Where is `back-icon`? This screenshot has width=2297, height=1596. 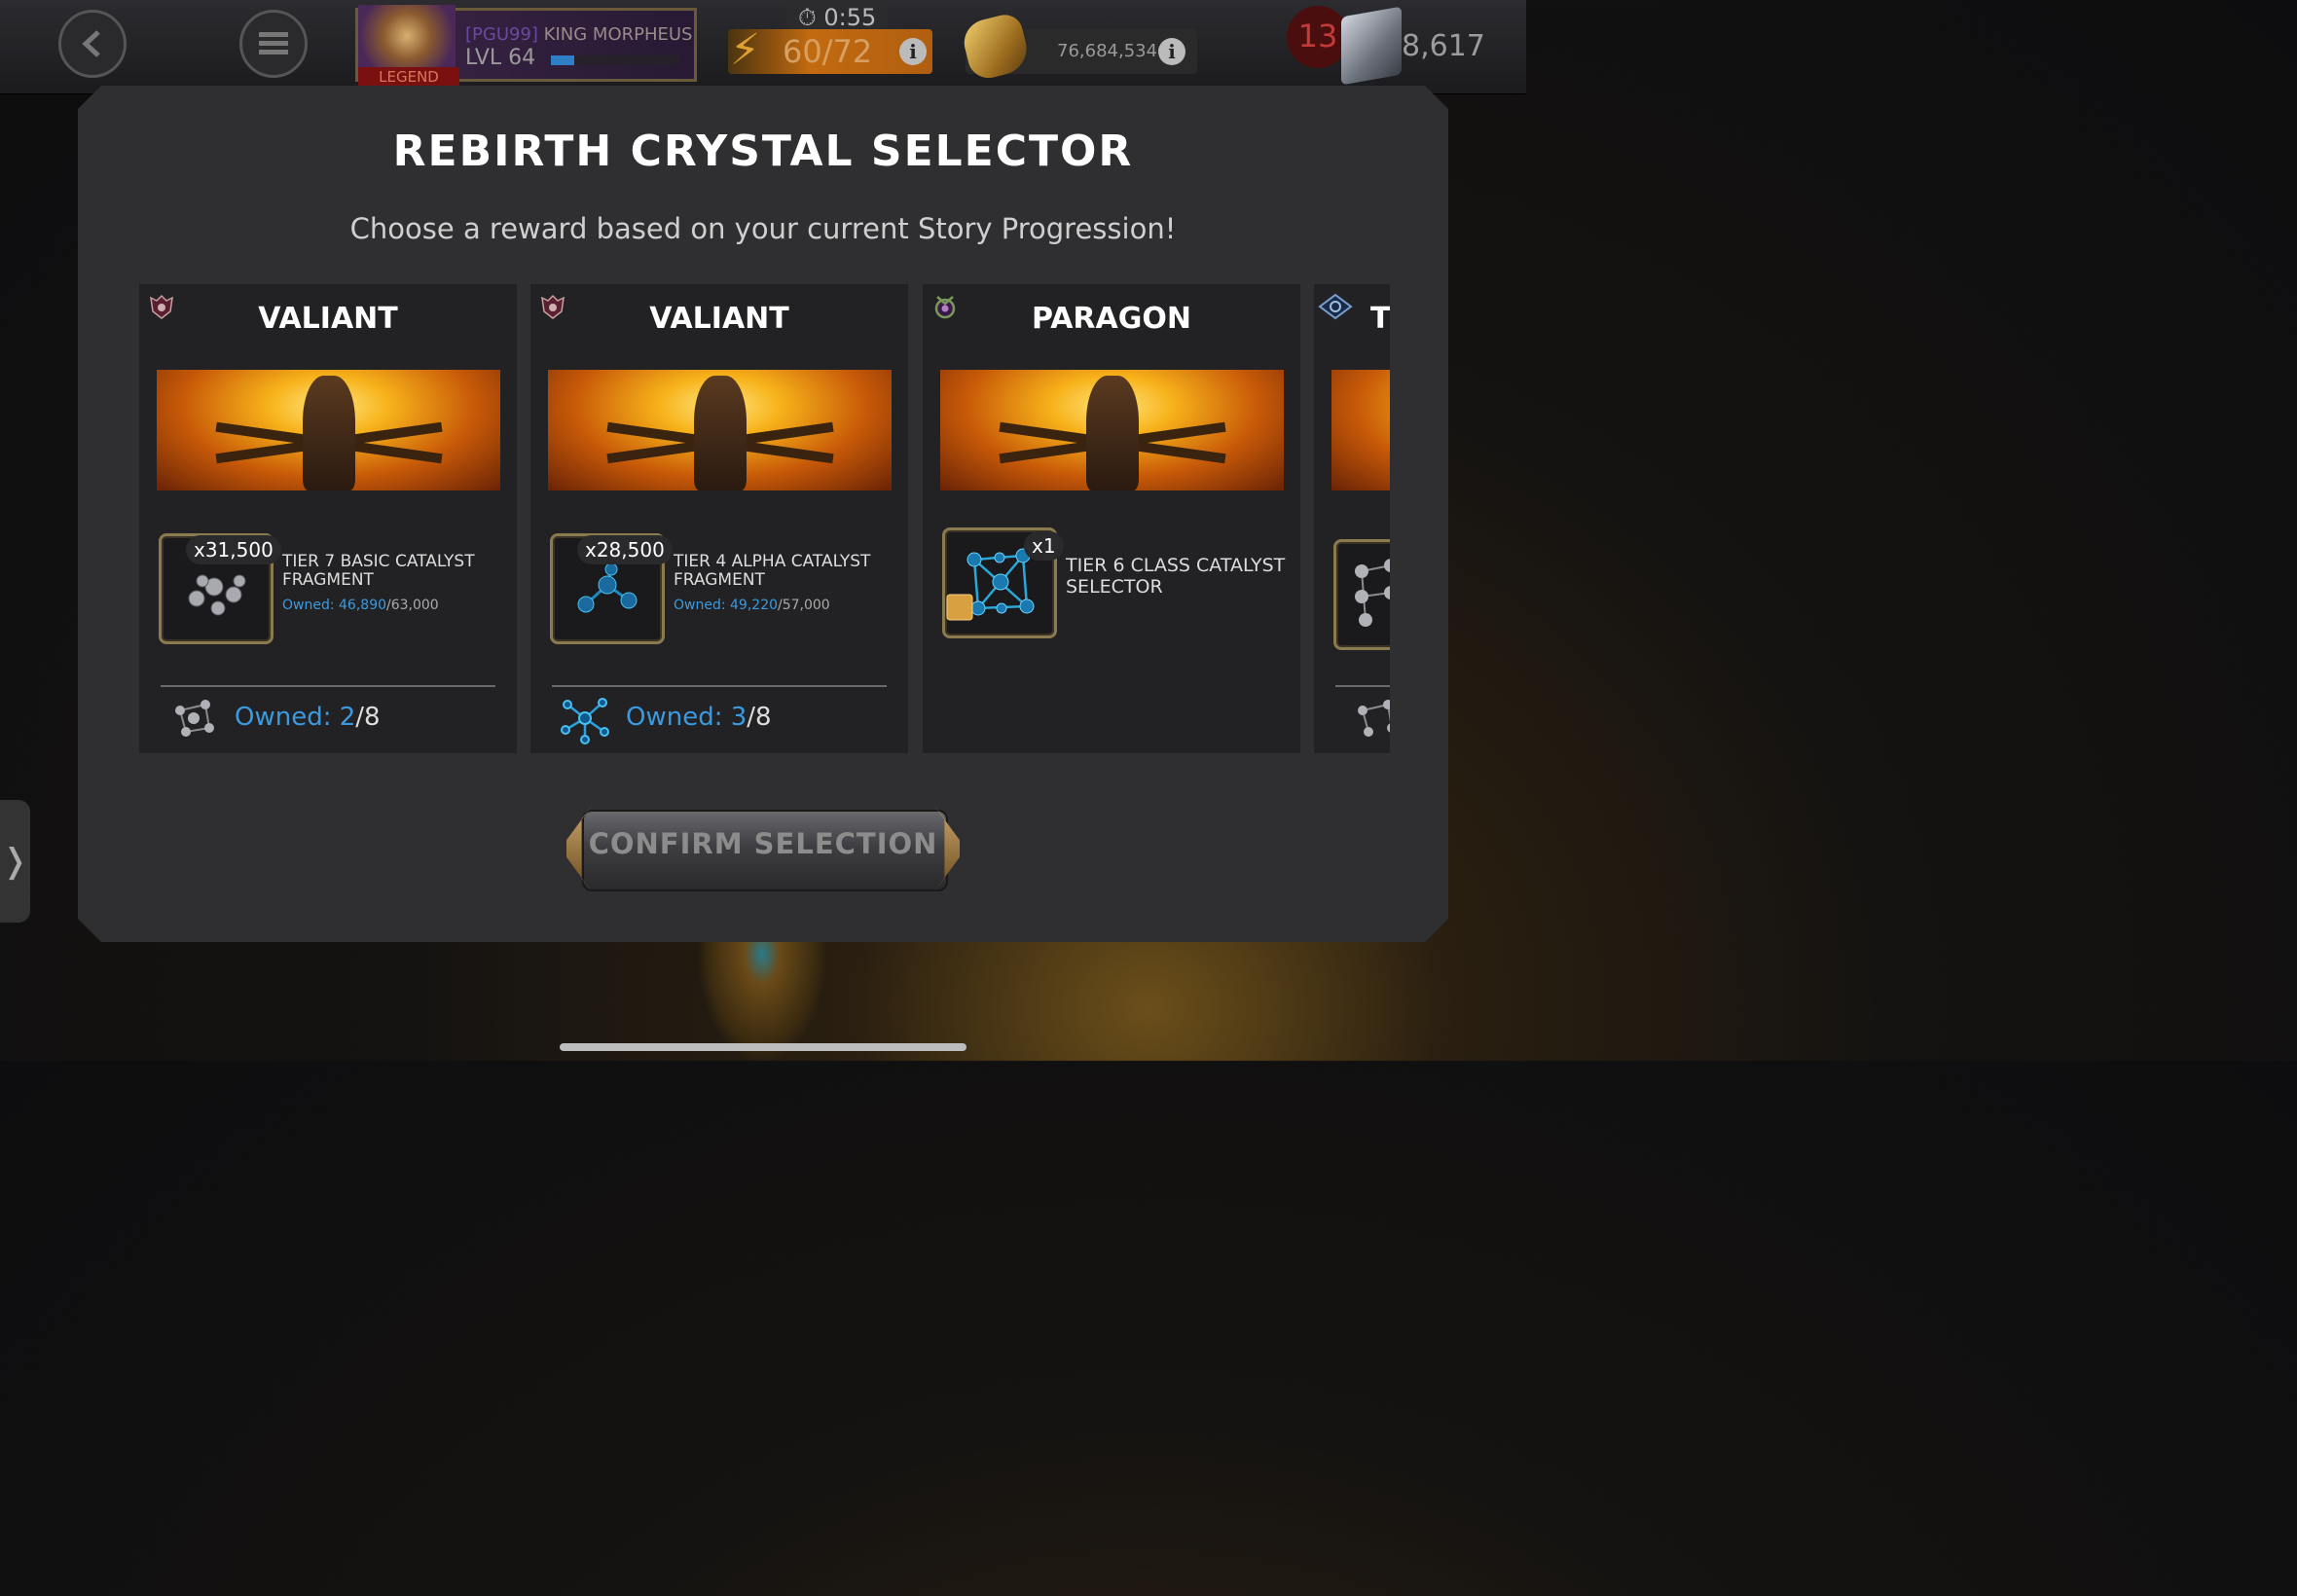 back-icon is located at coordinates (91, 43).